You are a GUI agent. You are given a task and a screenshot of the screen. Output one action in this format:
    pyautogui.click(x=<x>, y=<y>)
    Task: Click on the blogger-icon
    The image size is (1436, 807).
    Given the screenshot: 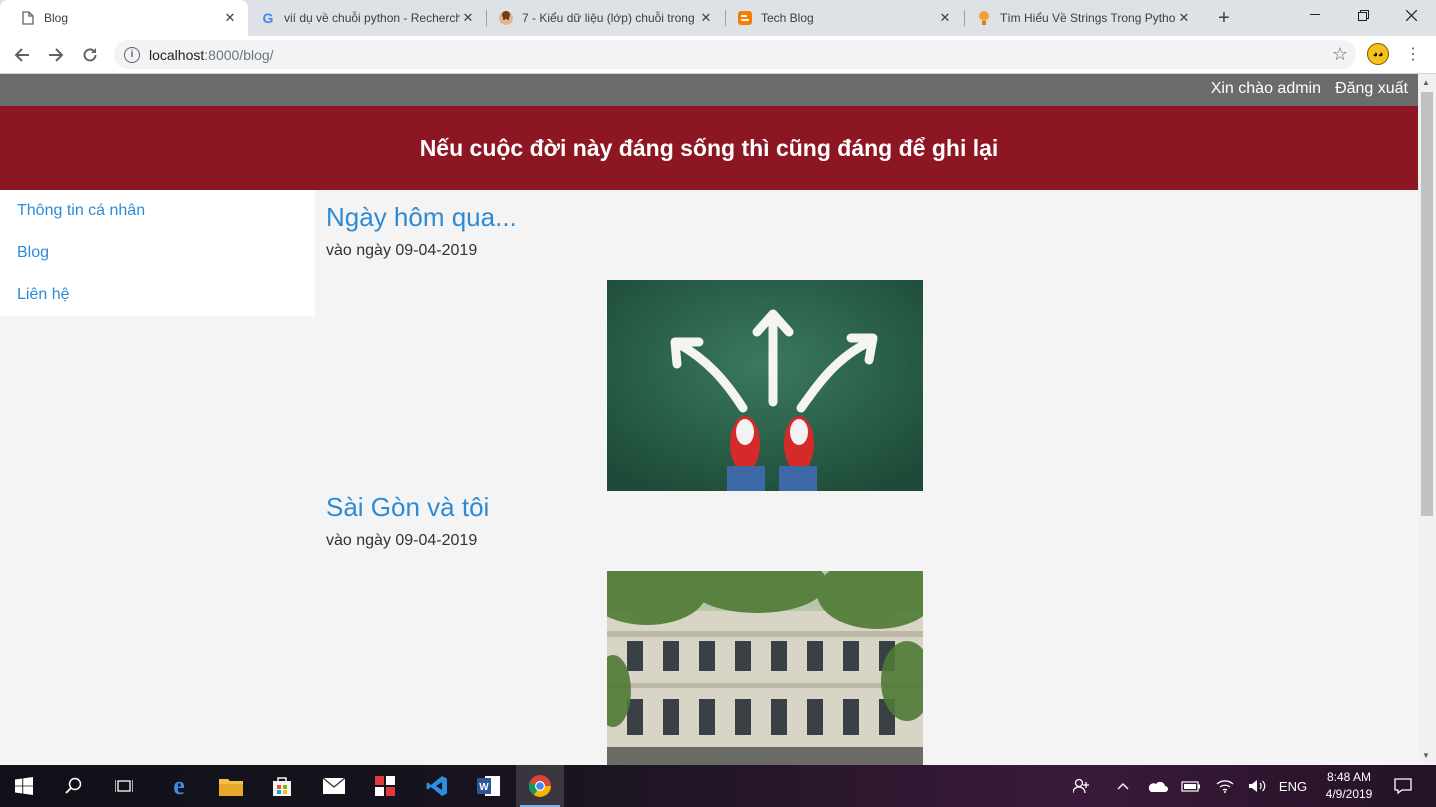 What is the action you would take?
    pyautogui.click(x=745, y=18)
    